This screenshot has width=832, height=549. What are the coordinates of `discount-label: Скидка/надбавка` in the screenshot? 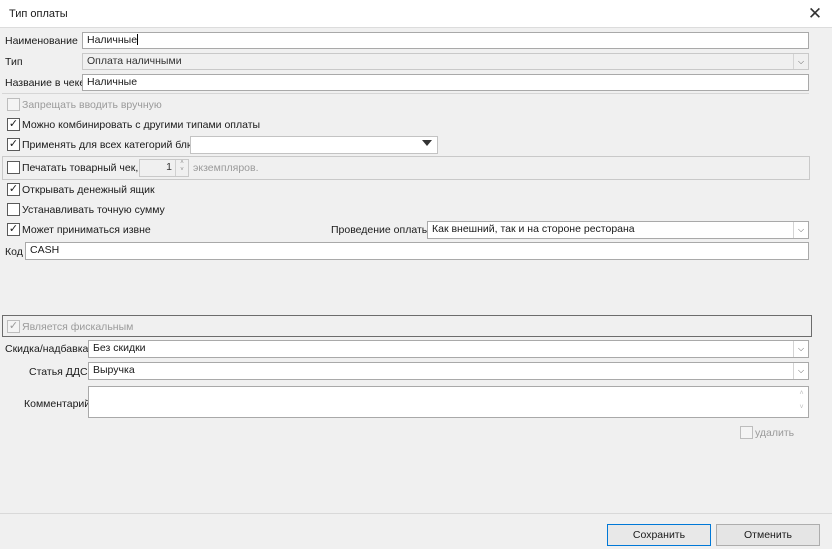 It's located at (47, 349).